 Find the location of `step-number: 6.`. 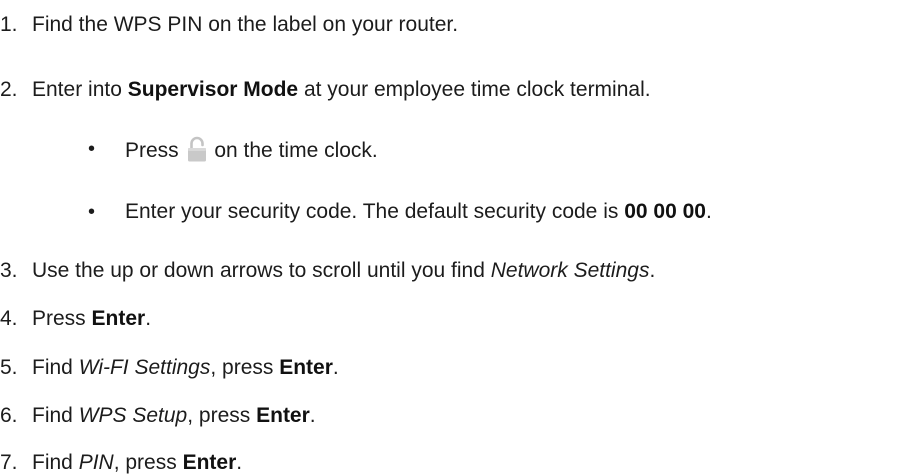

step-number: 6. is located at coordinates (9, 415).